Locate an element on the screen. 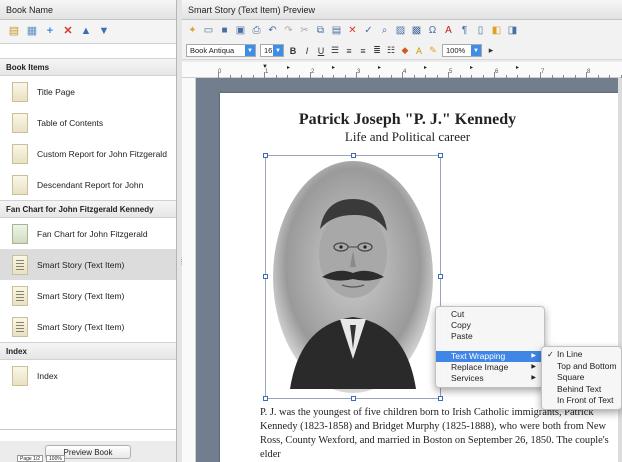 This screenshot has height=462, width=622. preview-panel-title: Smart Story (Text Item) Preview is located at coordinates (402, 10).